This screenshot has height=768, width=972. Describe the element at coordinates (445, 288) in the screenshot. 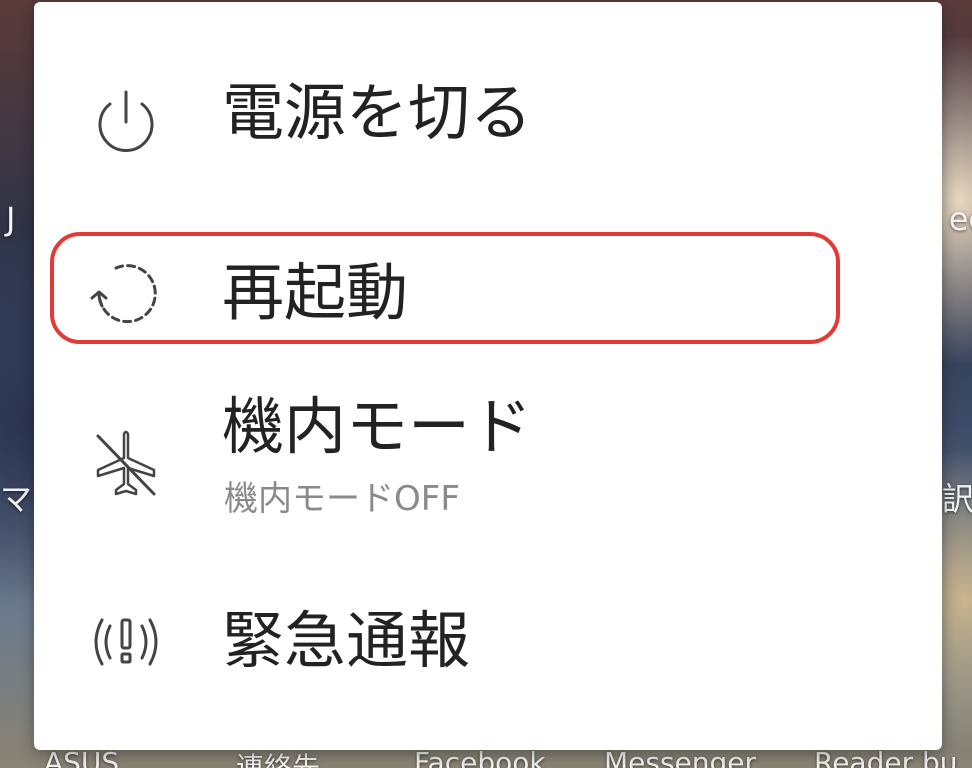

I see `highlight-outline` at that location.